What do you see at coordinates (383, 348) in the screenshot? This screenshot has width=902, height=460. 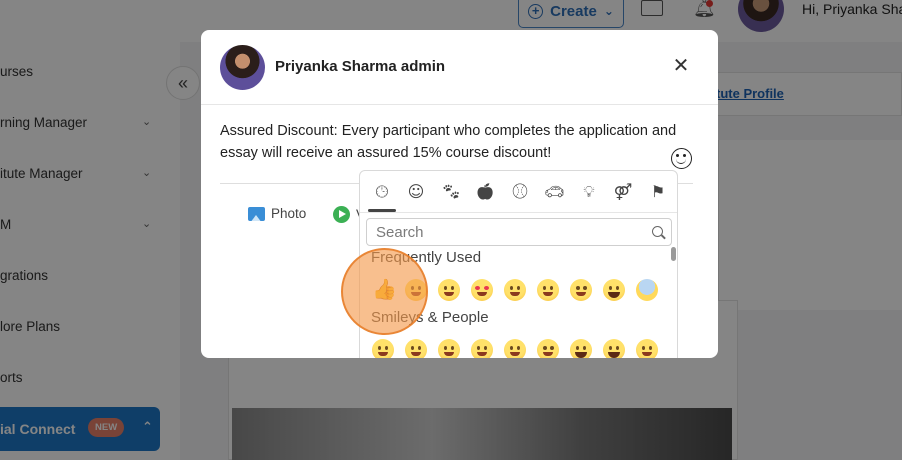 I see `grinning-emoji` at bounding box center [383, 348].